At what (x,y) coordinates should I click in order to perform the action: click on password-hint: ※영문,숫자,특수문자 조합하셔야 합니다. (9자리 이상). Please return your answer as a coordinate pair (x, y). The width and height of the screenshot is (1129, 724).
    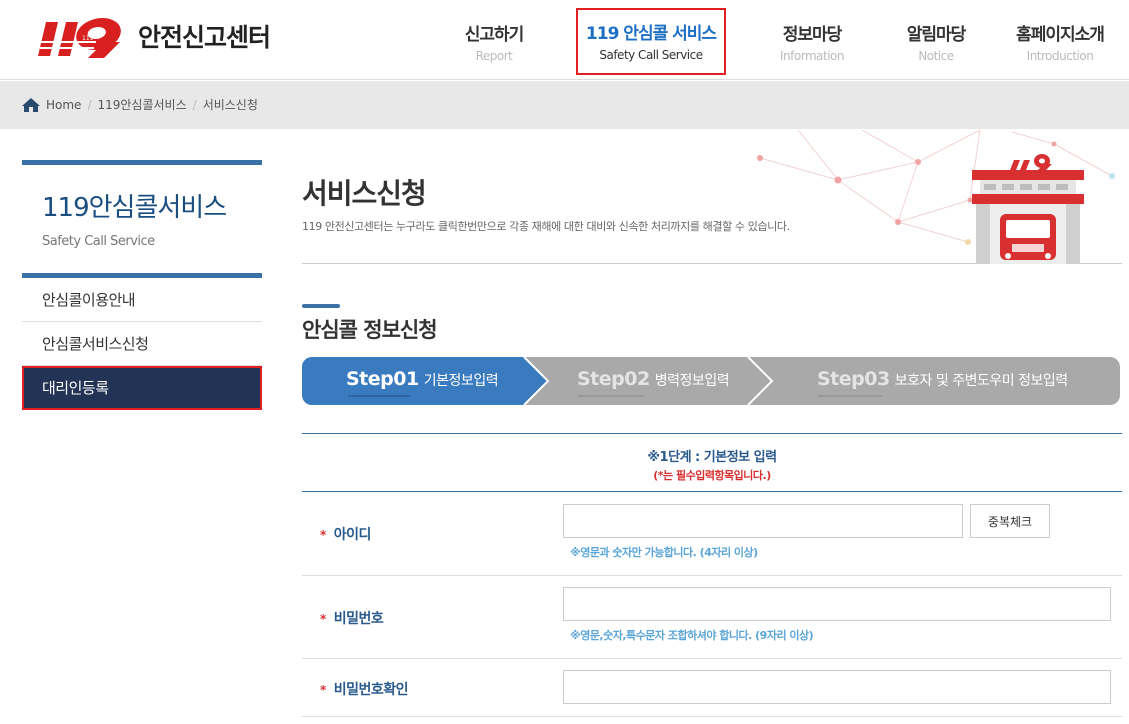
    Looking at the image, I should click on (692, 635).